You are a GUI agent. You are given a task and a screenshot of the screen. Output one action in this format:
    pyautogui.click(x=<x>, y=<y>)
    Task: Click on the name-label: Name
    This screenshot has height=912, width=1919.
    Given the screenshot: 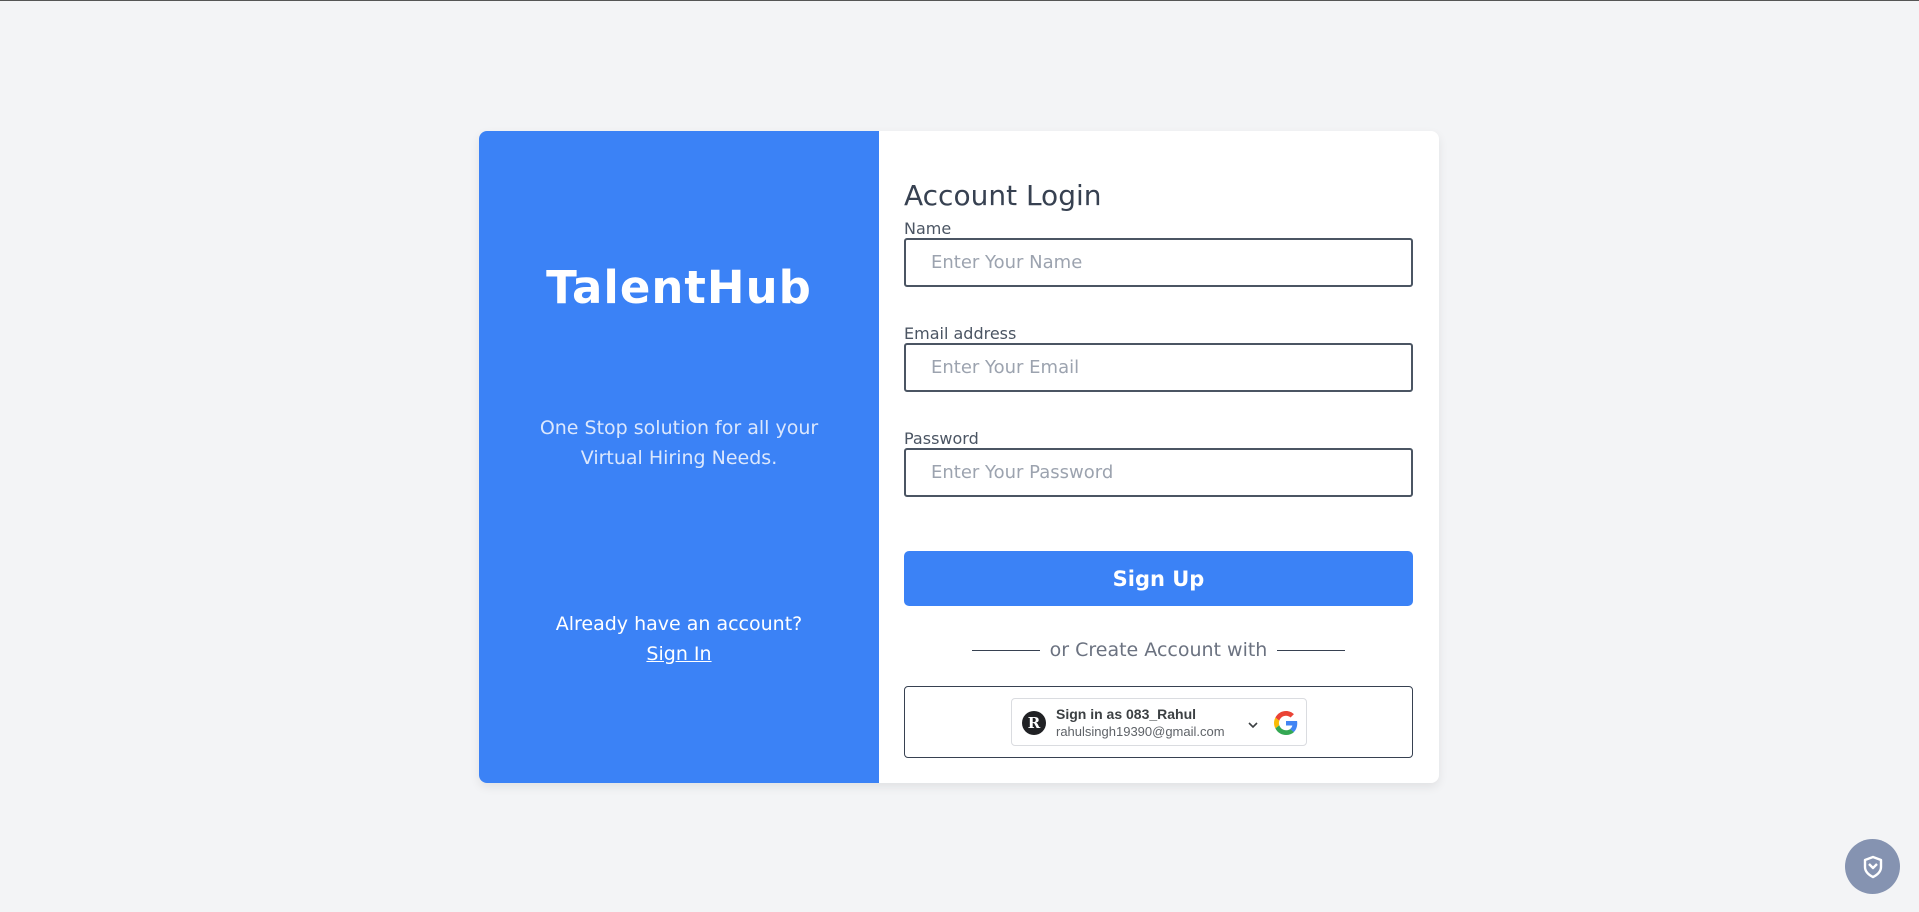 What is the action you would take?
    pyautogui.click(x=928, y=228)
    